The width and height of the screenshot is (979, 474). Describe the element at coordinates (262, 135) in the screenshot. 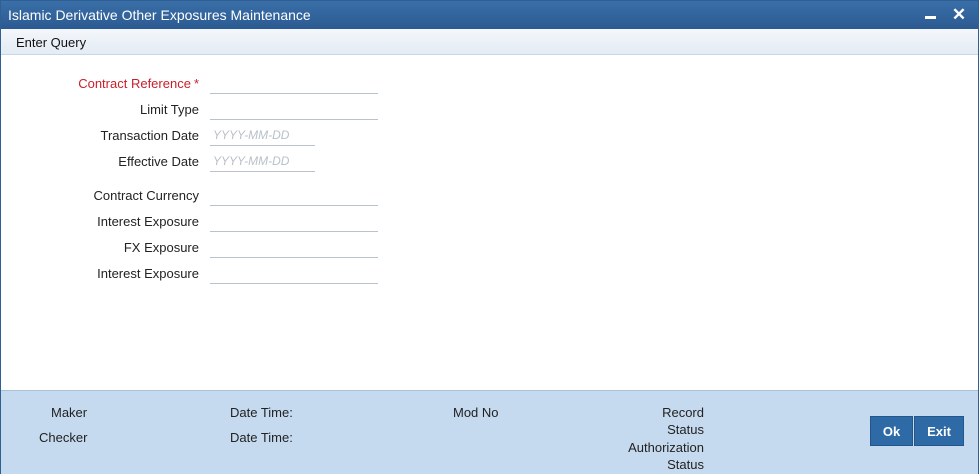

I see `transaction-date-field` at that location.